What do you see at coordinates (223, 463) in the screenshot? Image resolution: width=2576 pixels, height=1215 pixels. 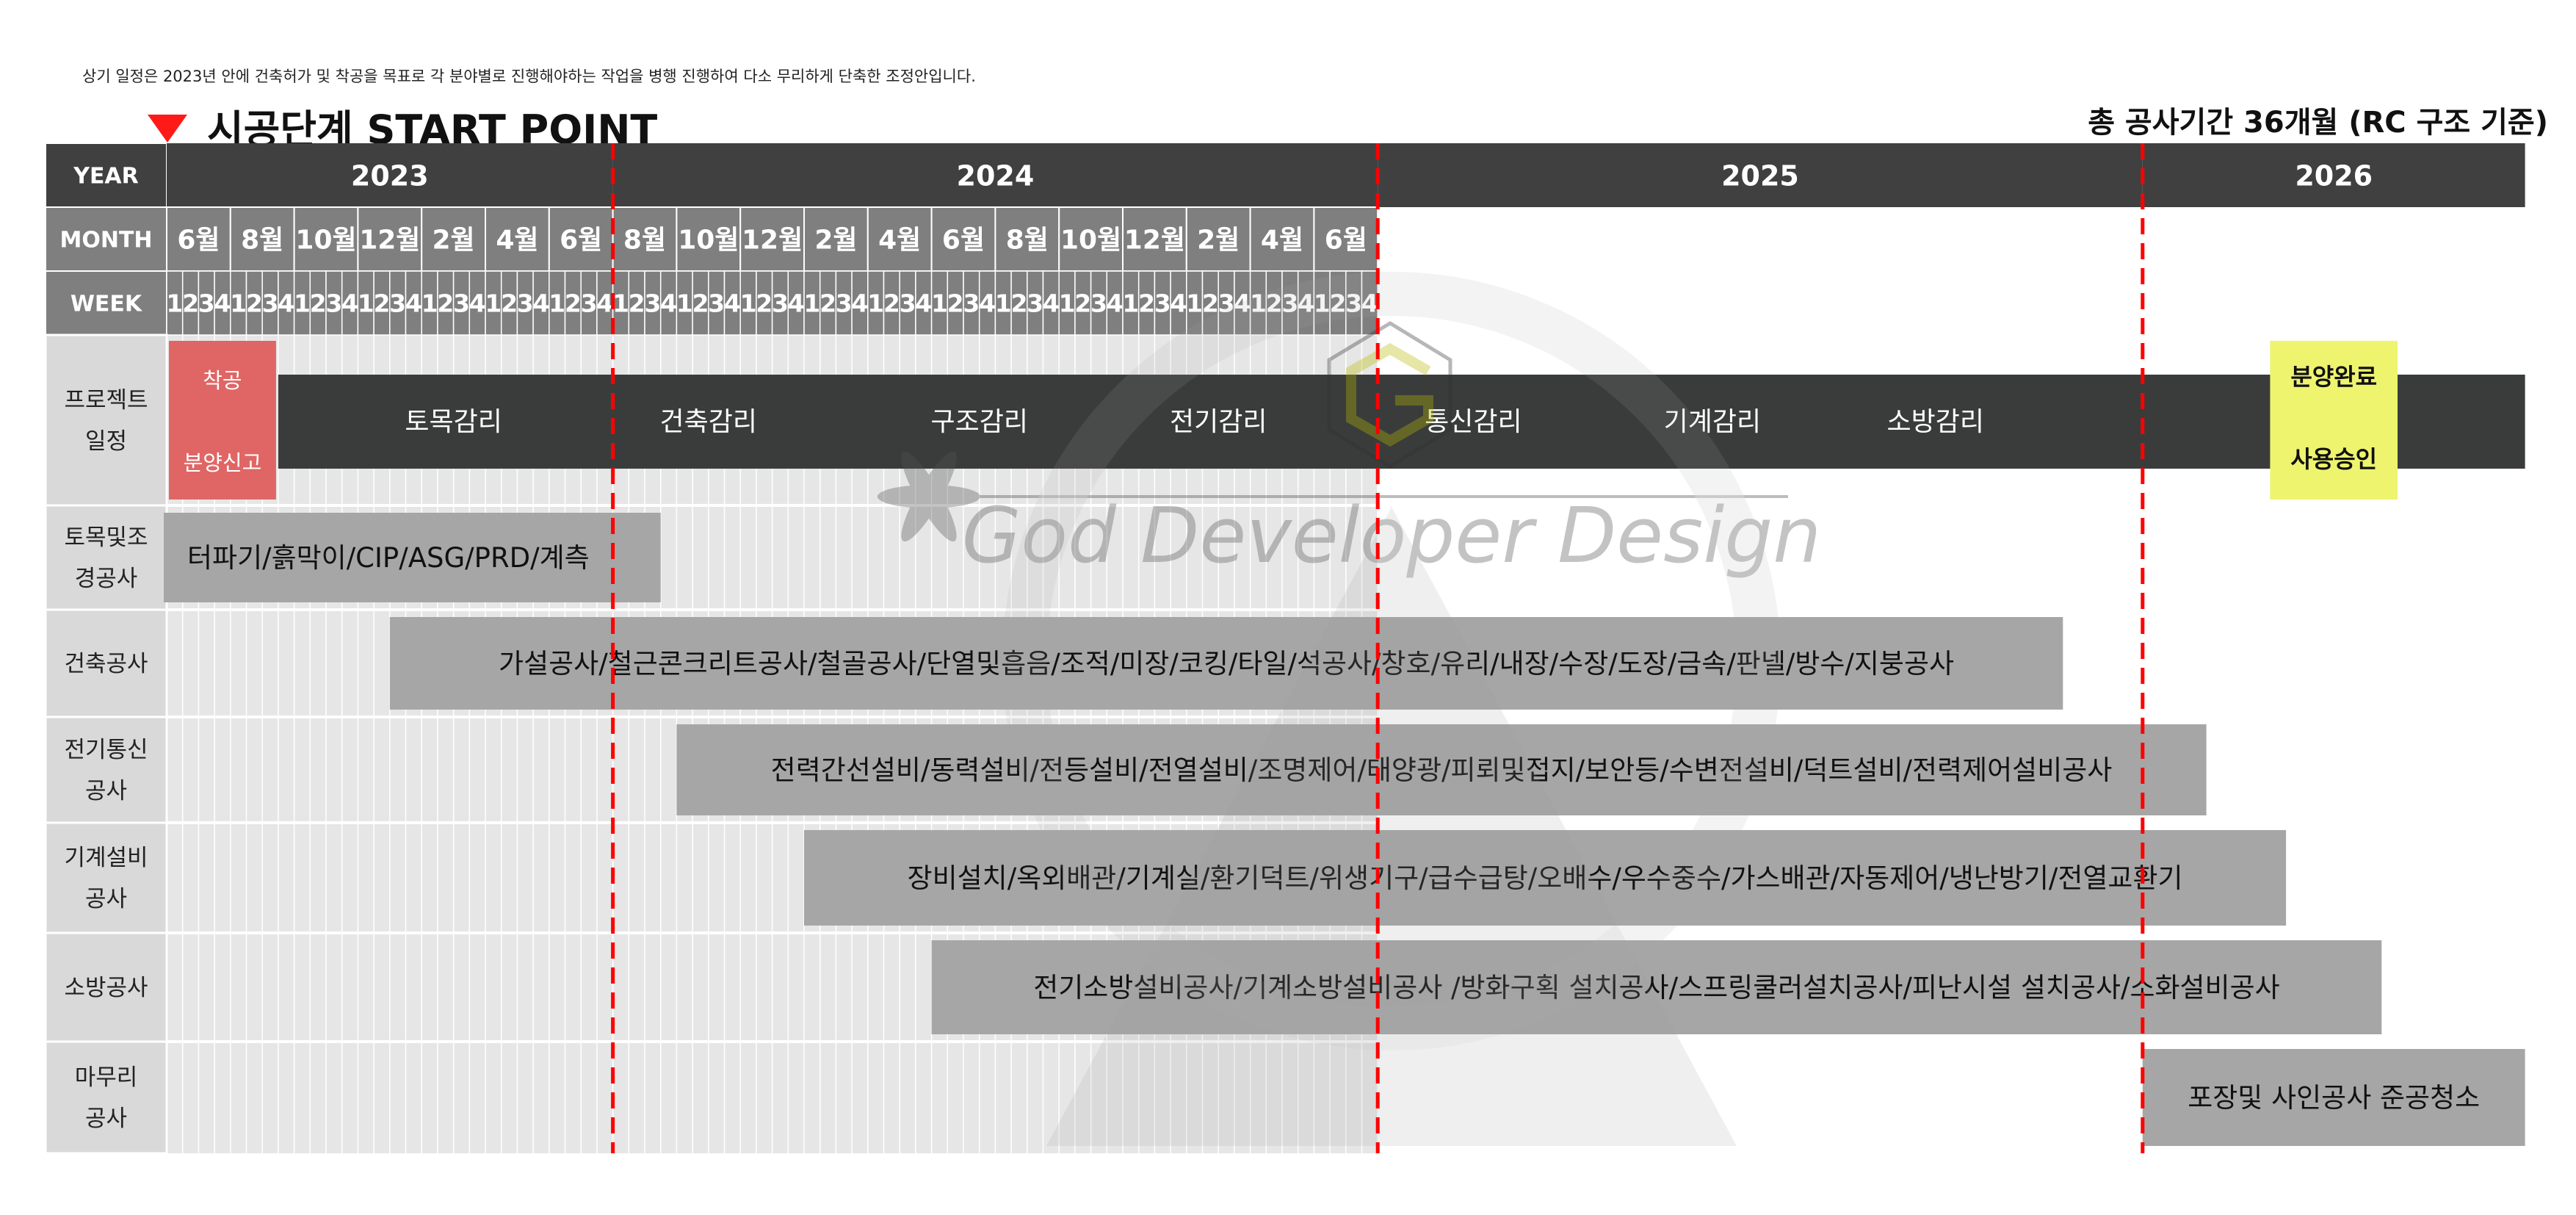 I see `start-block-label: 분양신고` at bounding box center [223, 463].